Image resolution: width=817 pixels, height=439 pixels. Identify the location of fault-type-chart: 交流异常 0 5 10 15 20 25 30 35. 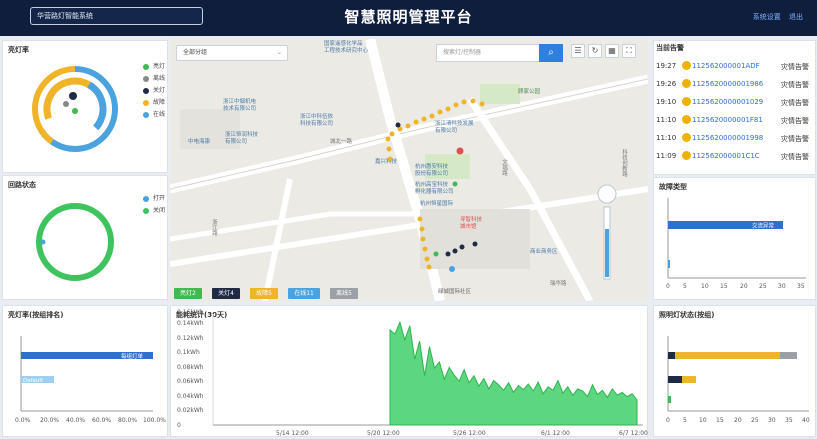
(736, 244).